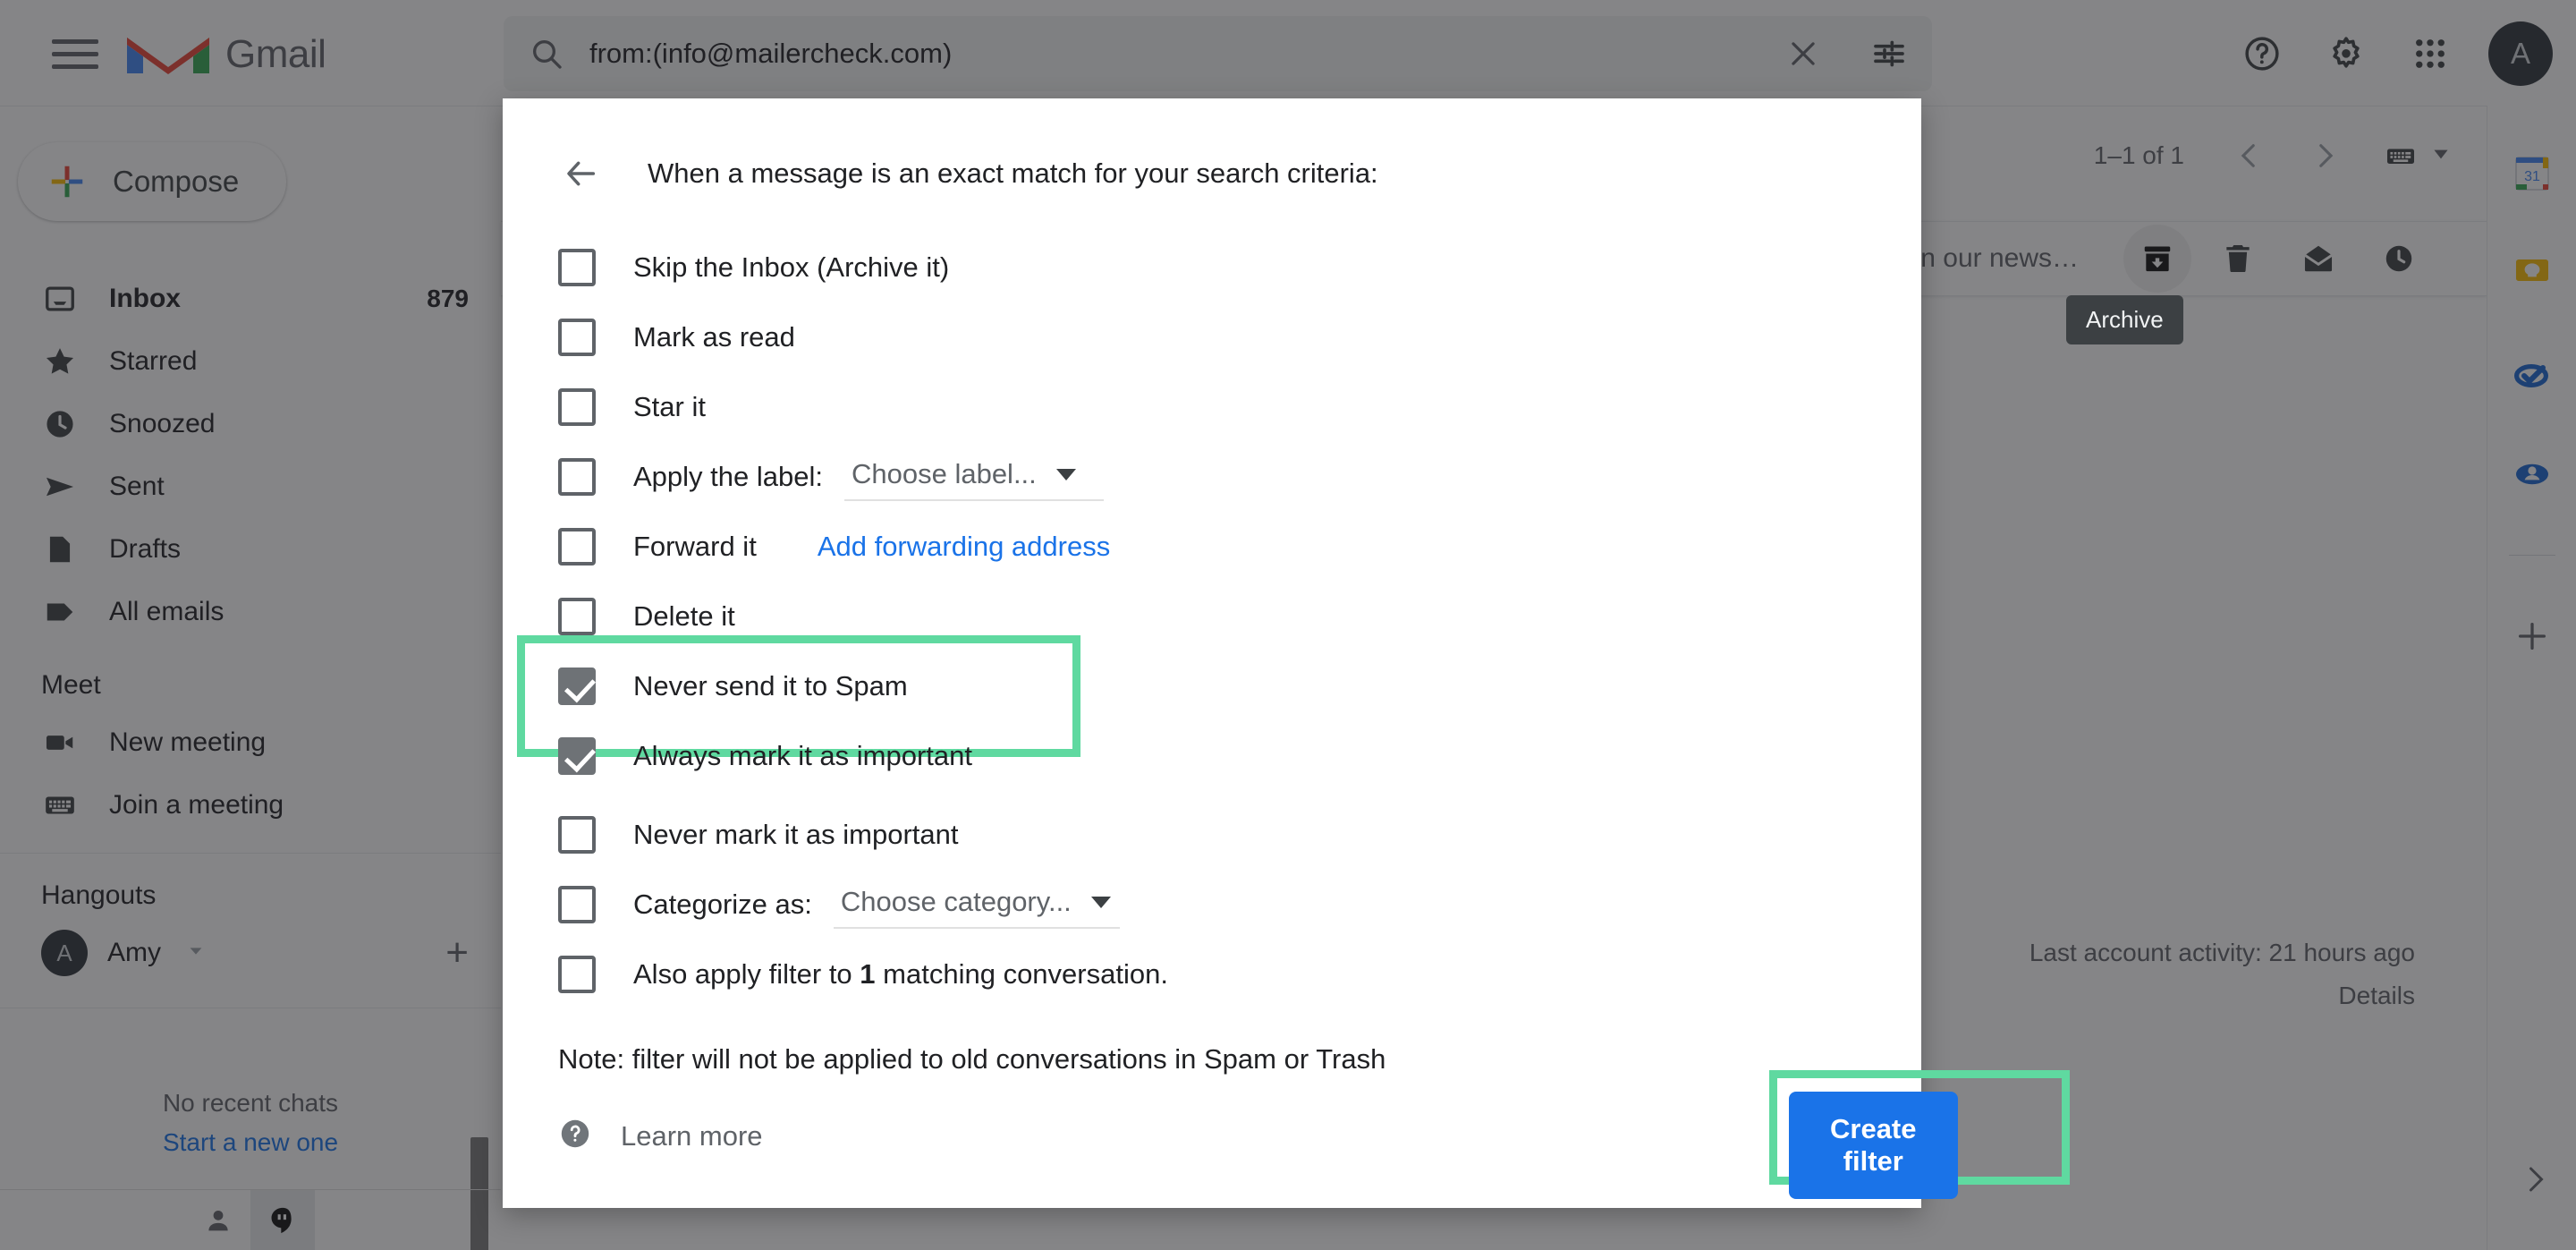 This screenshot has width=2576, height=1250. I want to click on create-filter-button: Create filter, so click(1873, 1145).